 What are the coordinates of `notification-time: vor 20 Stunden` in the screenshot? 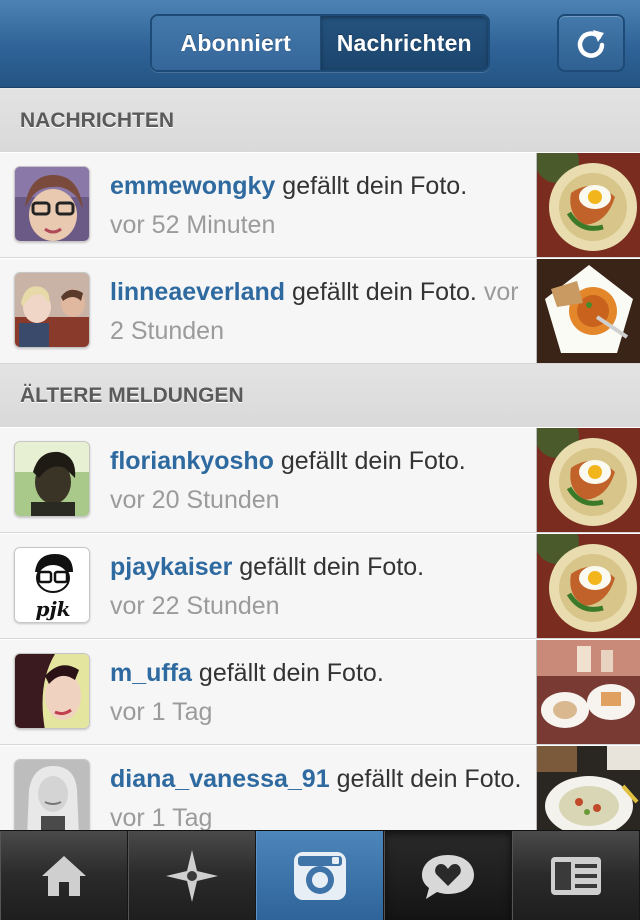 It's located at (195, 500).